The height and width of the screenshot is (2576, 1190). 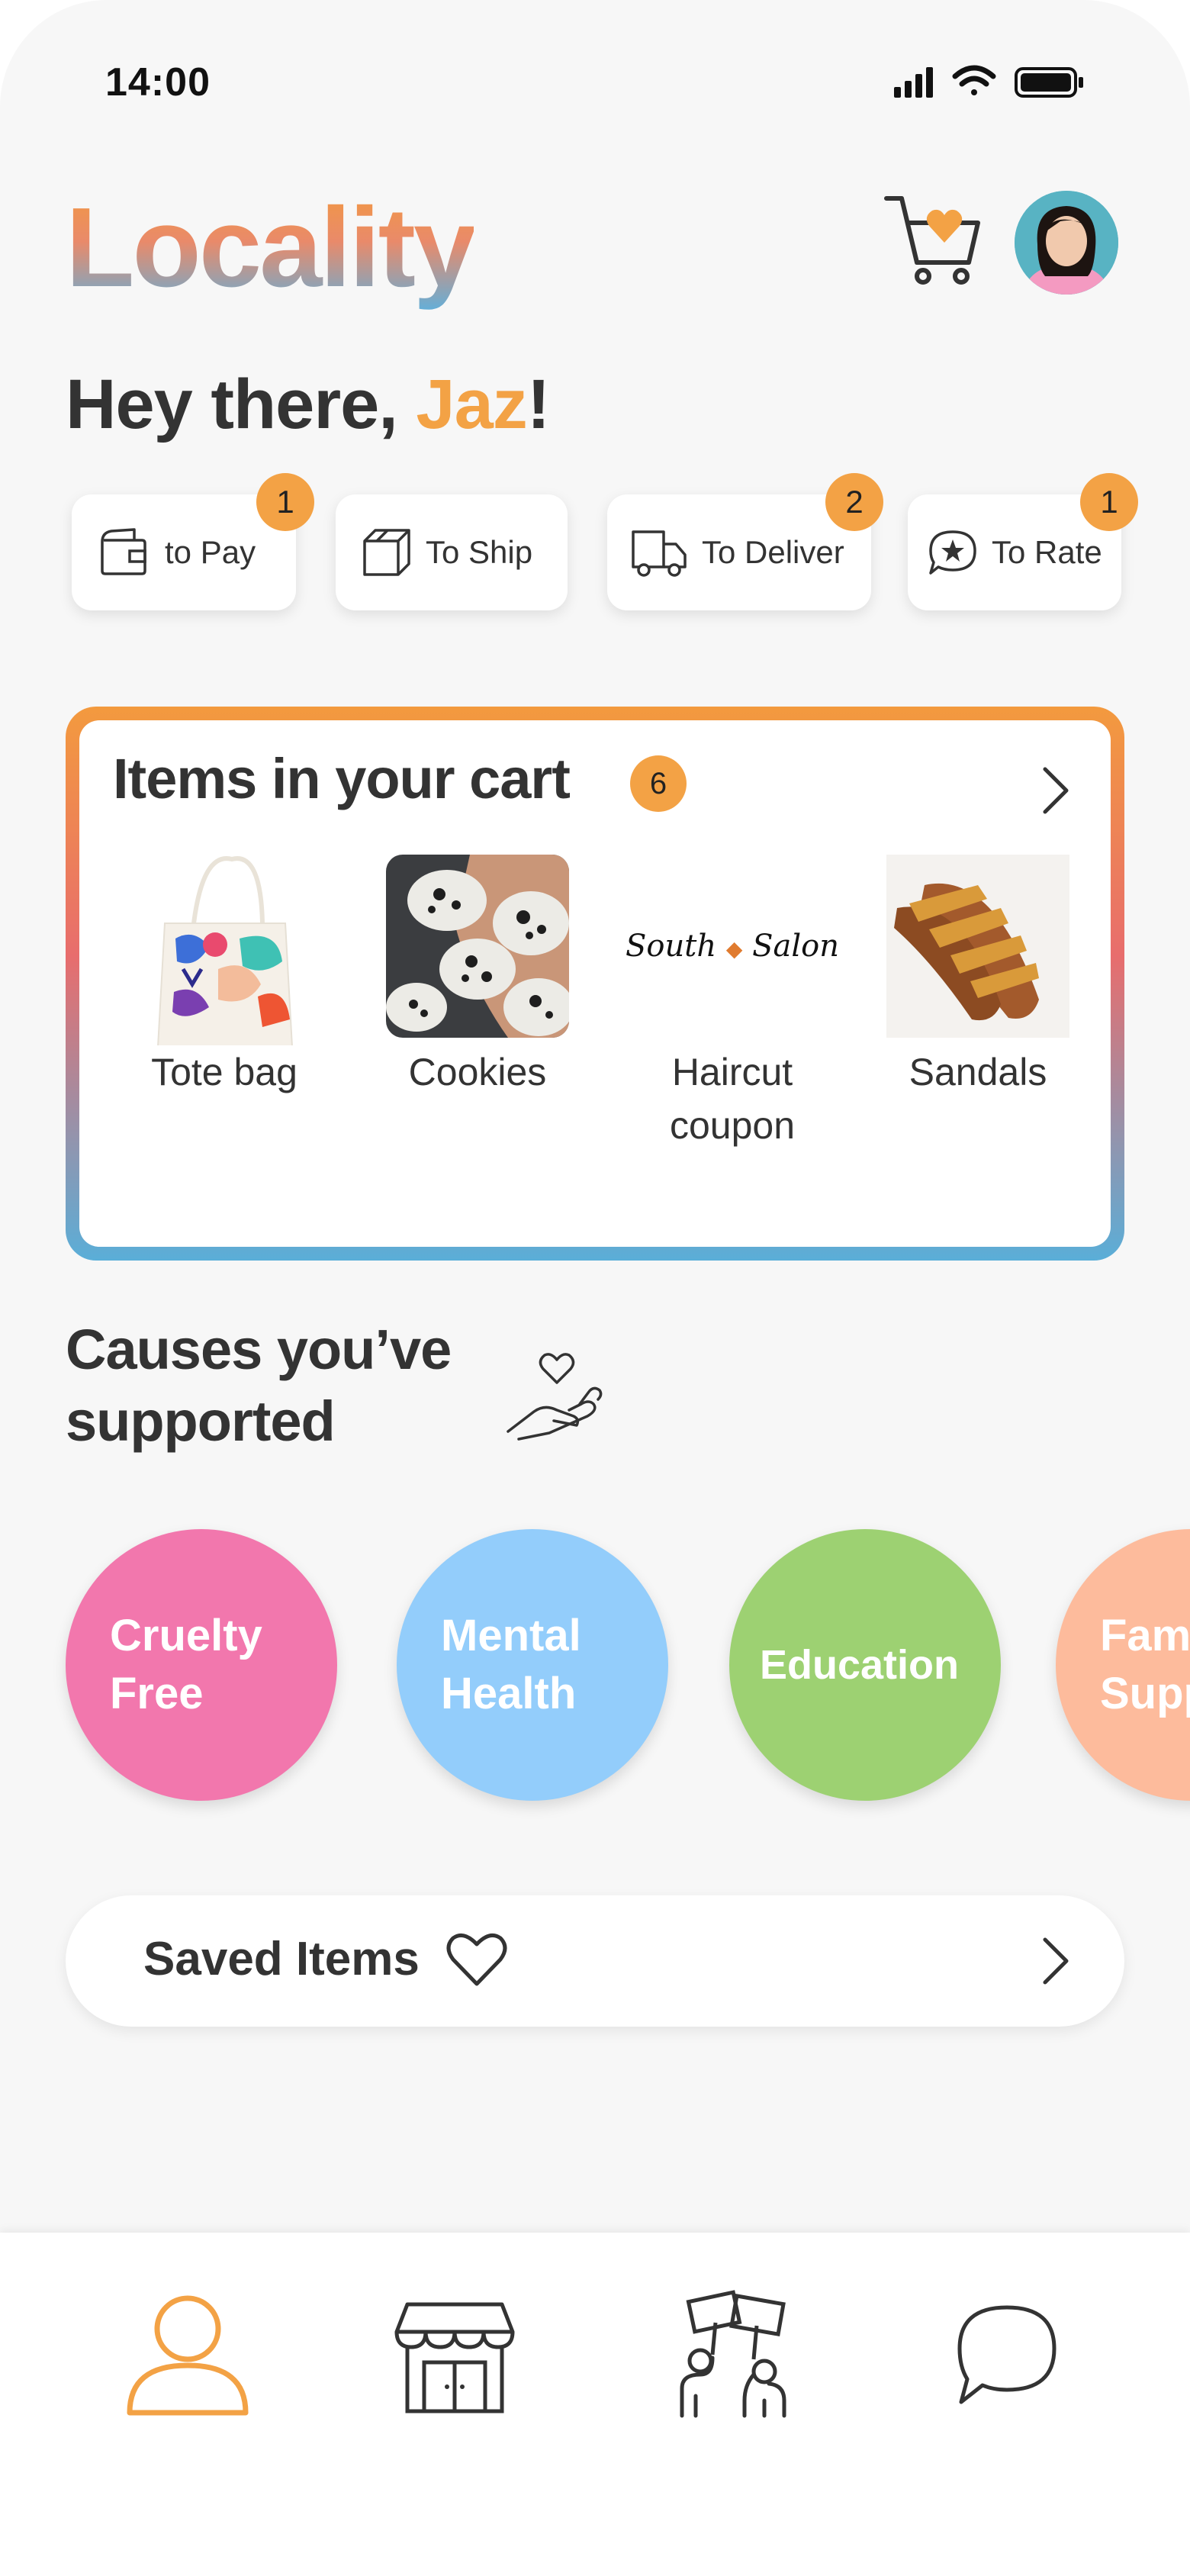 I want to click on truck-icon, so click(x=659, y=553).